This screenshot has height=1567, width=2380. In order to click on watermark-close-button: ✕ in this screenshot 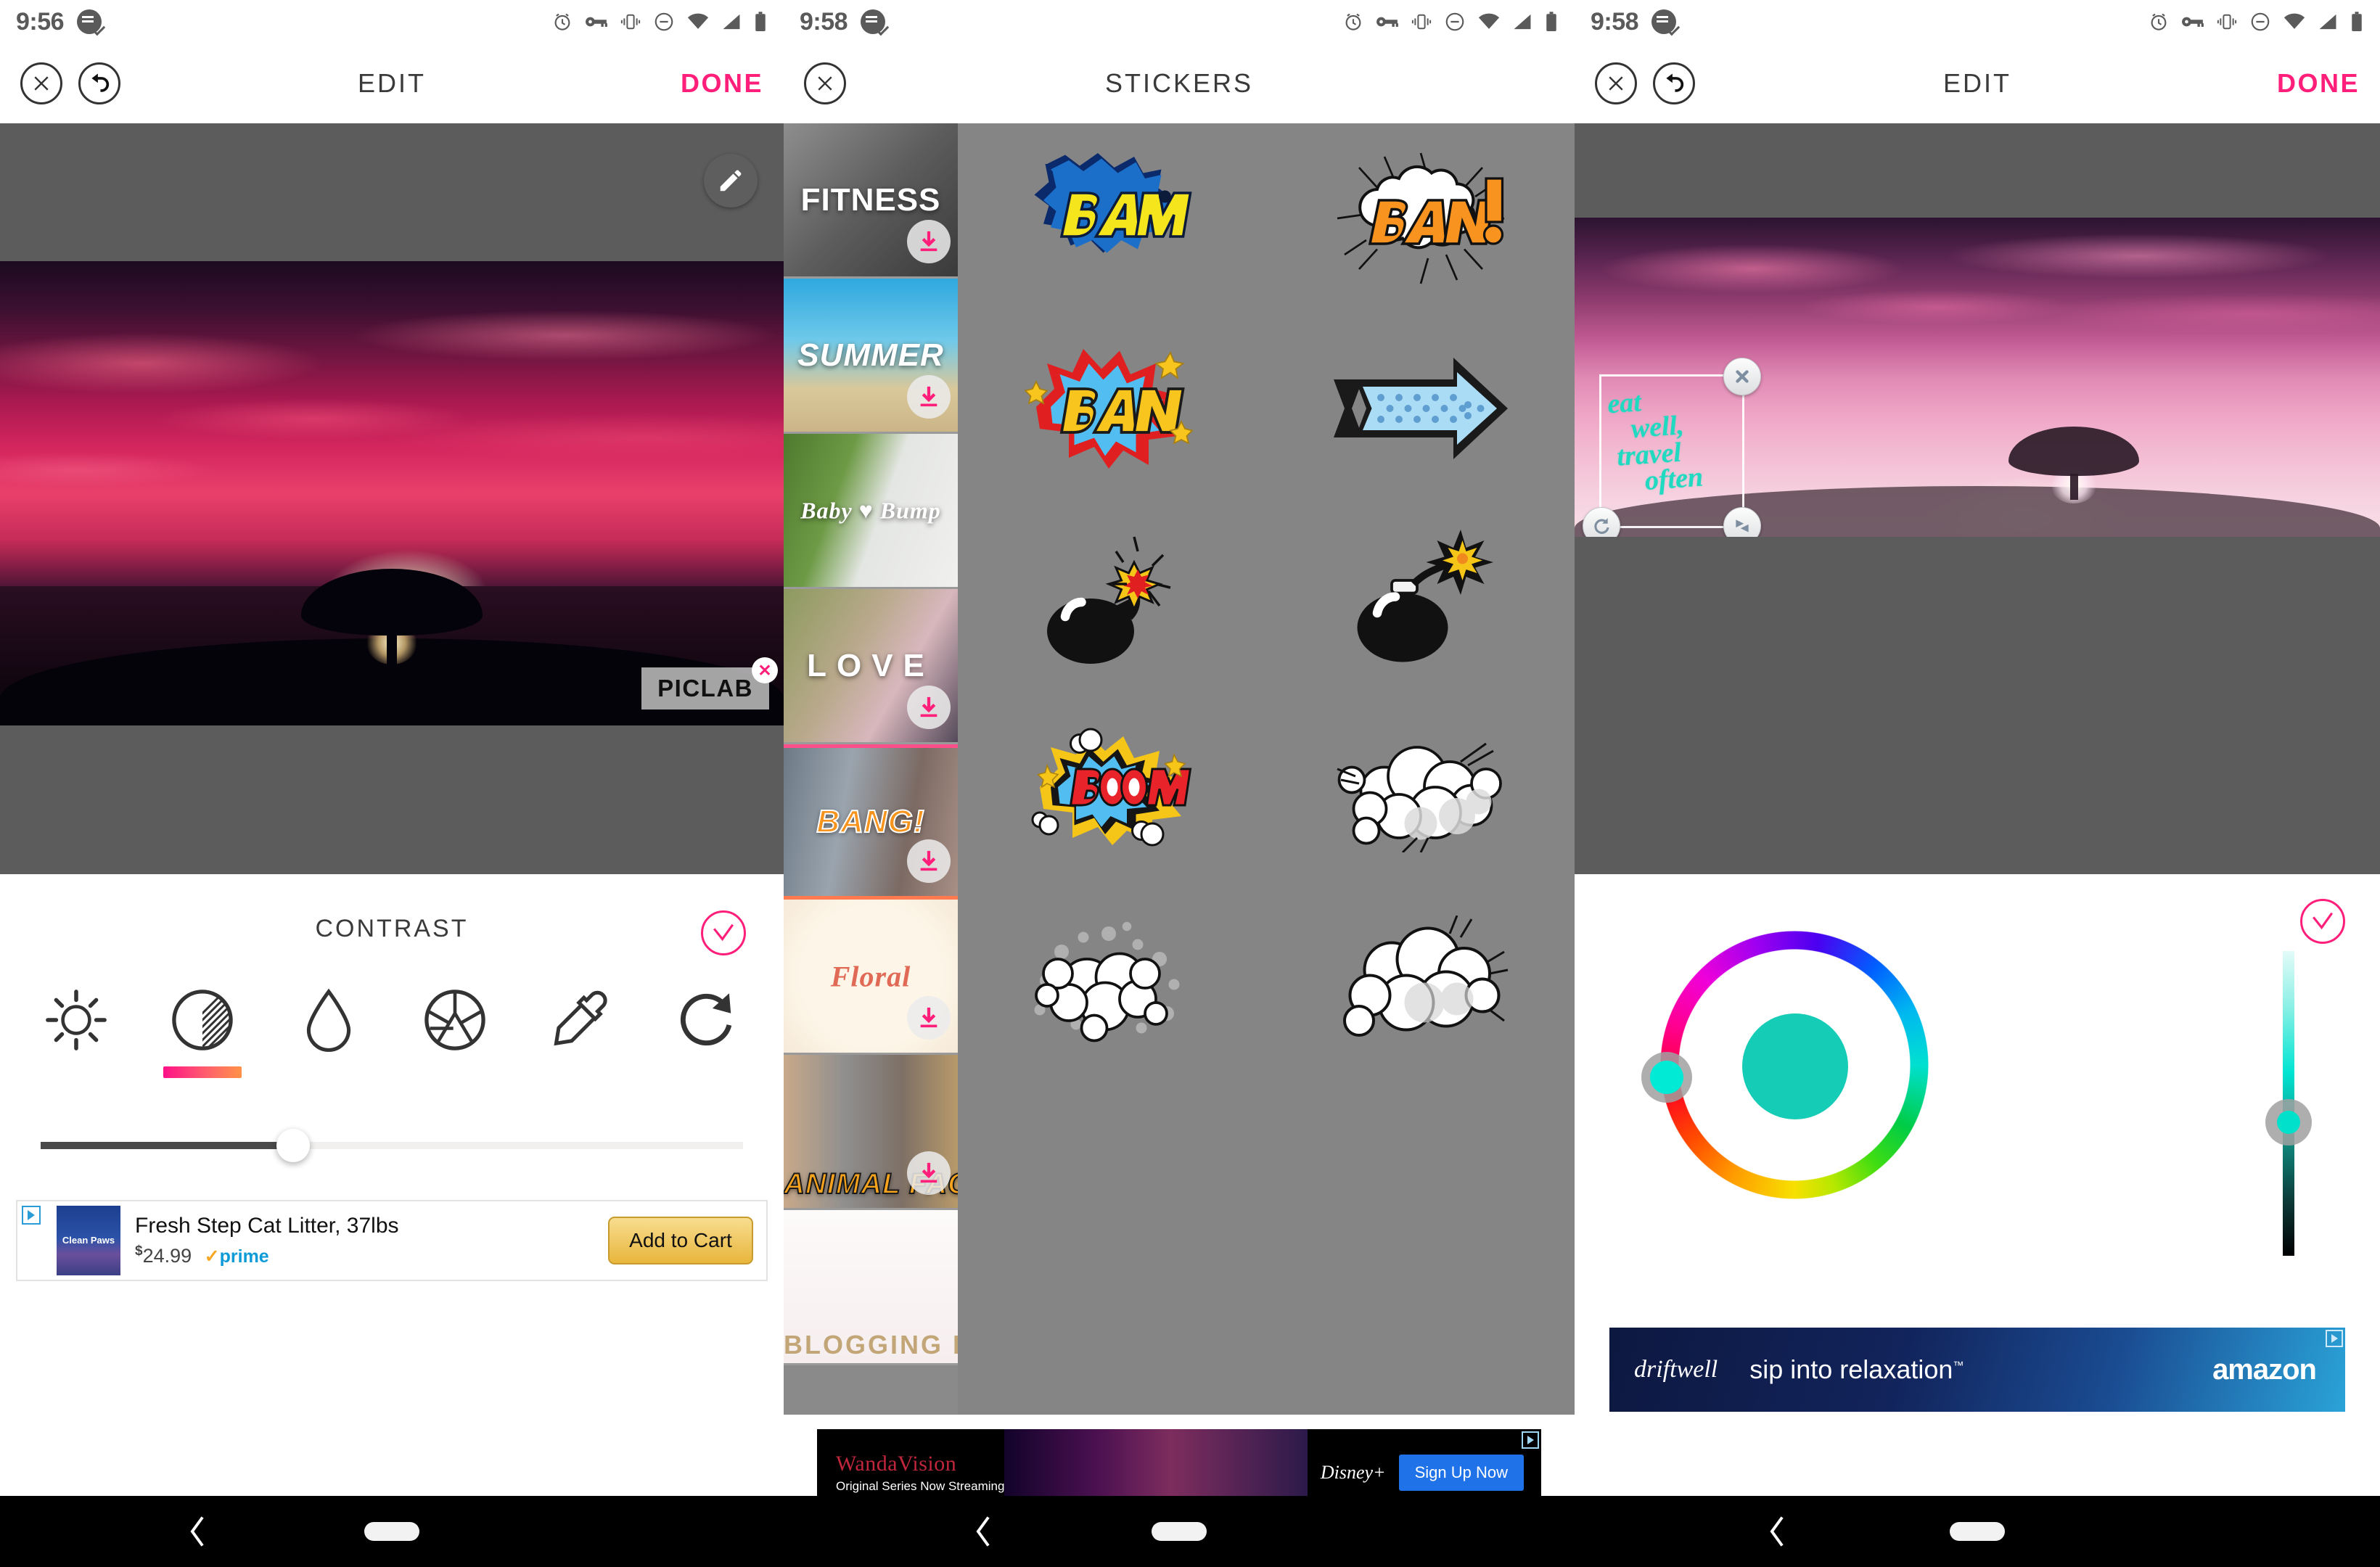, I will do `click(765, 670)`.